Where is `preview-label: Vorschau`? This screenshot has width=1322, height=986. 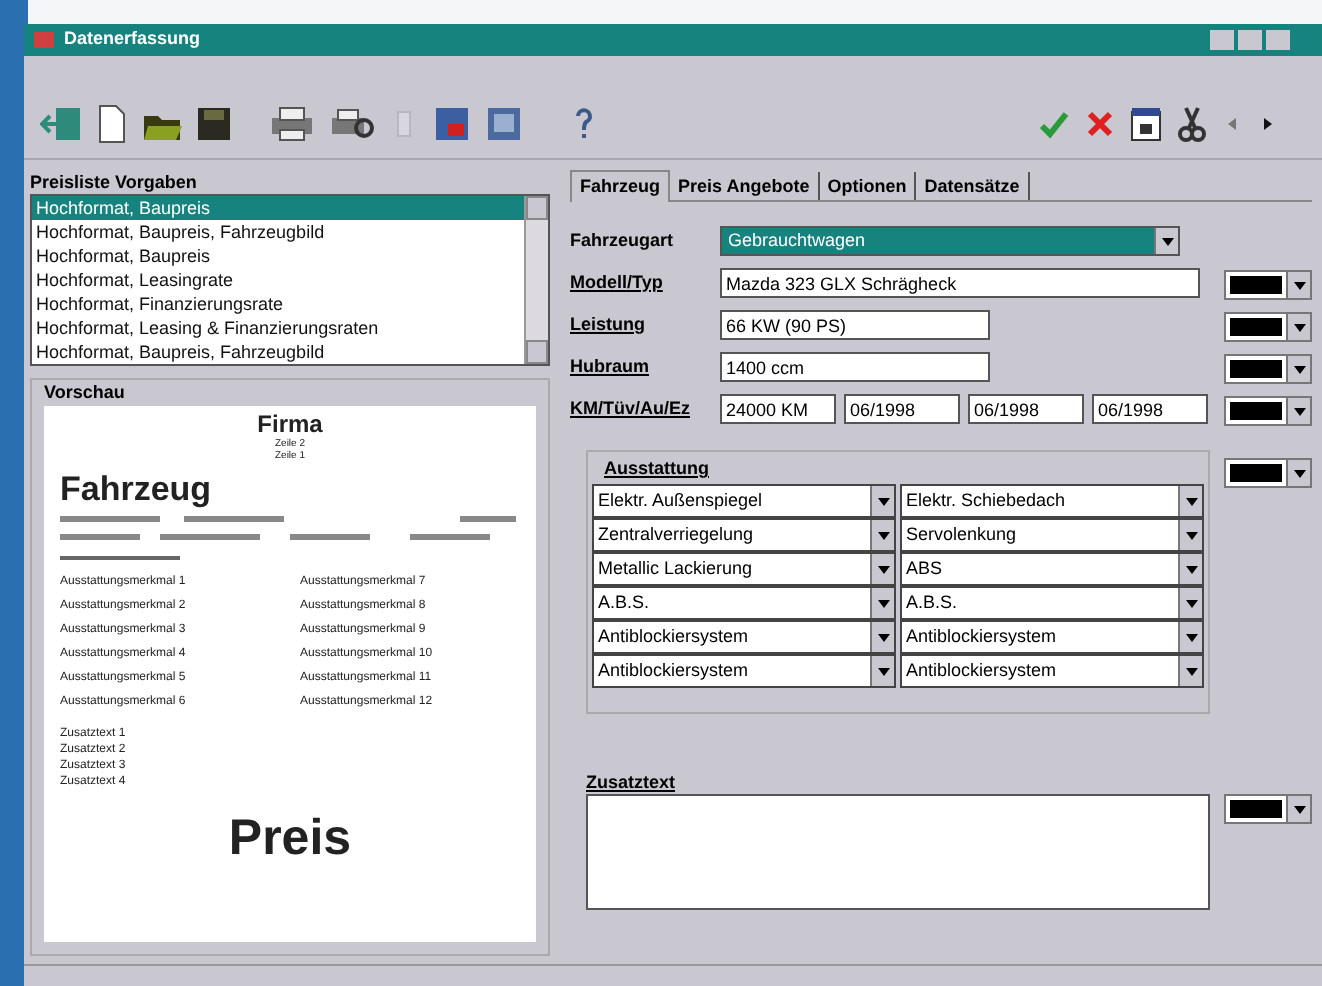
preview-label: Vorschau is located at coordinates (85, 393).